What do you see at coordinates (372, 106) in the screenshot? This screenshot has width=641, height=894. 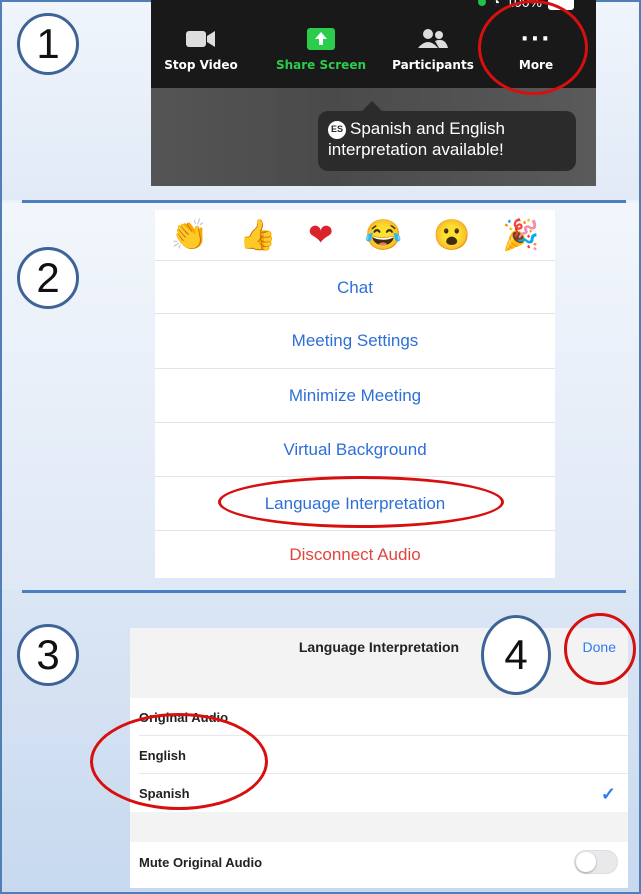 I see `toast-caret` at bounding box center [372, 106].